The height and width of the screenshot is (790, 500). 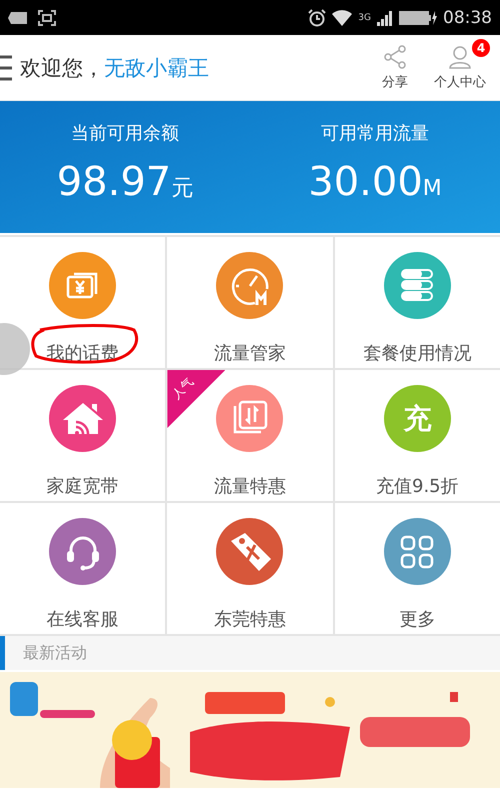 What do you see at coordinates (395, 56) in the screenshot?
I see `share-icon` at bounding box center [395, 56].